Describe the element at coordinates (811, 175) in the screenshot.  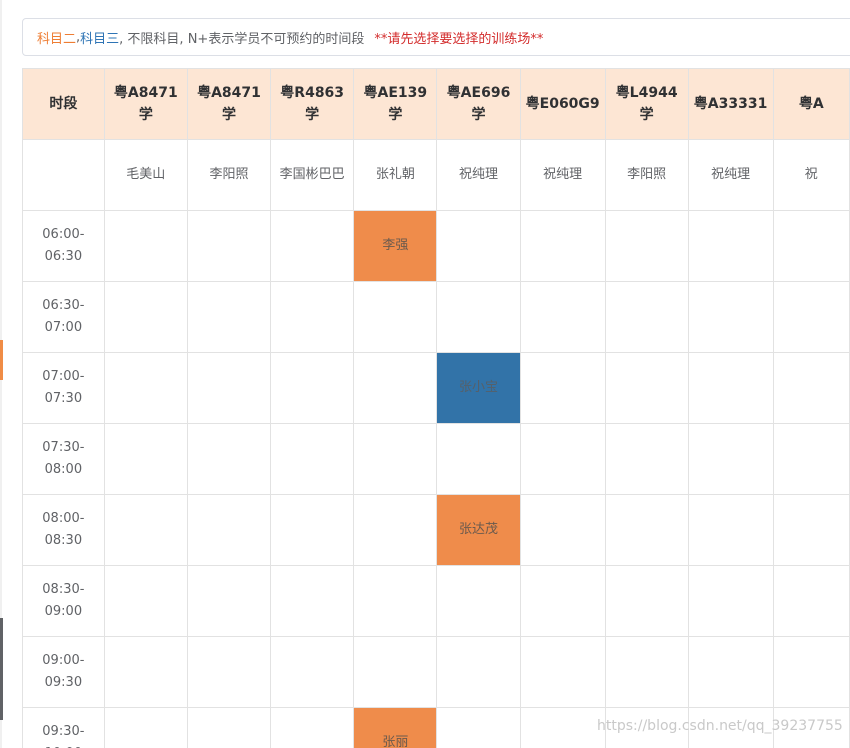
I see `coach-name: 祝` at that location.